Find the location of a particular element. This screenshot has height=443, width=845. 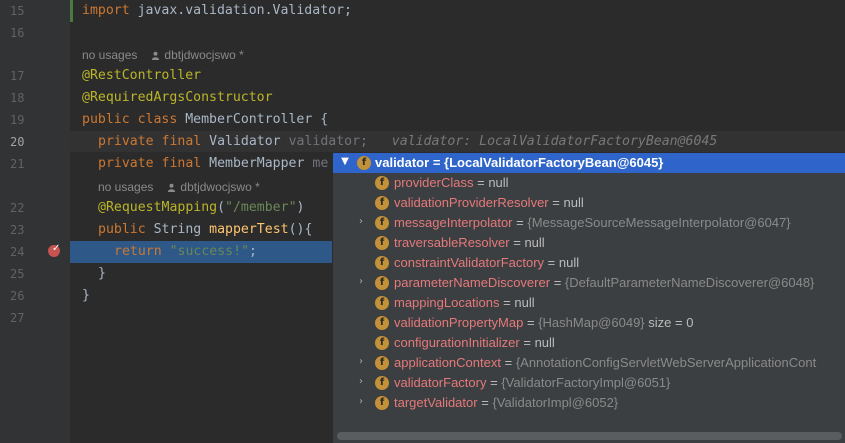

code-line-15: import javax.validation.Validator; is located at coordinates (217, 10).